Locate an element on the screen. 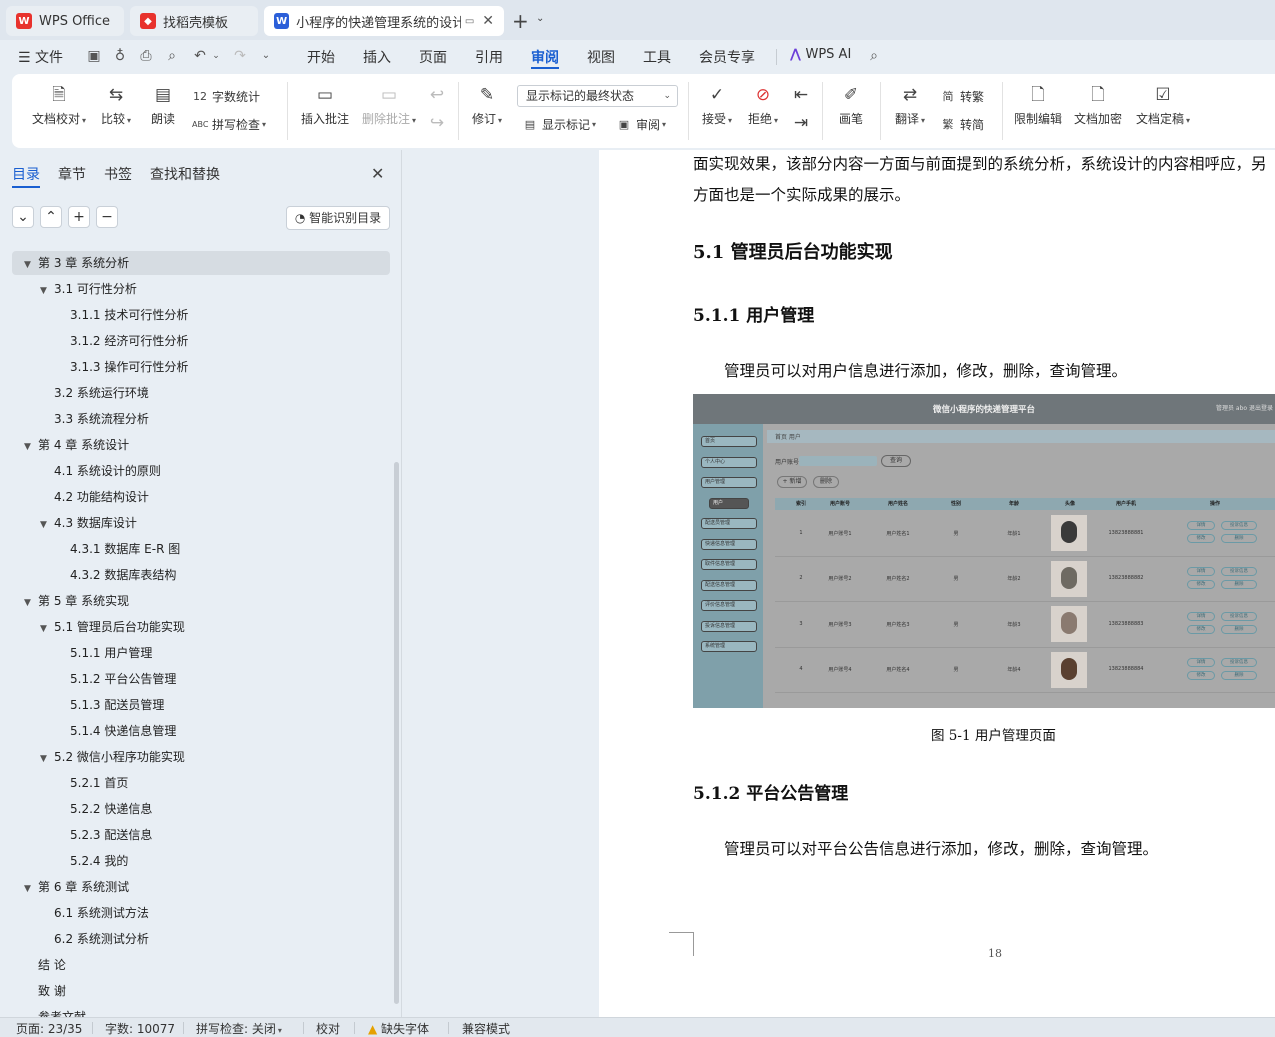 This screenshot has width=1275, height=1037. close-tab-icon: ✕ is located at coordinates (488, 21).